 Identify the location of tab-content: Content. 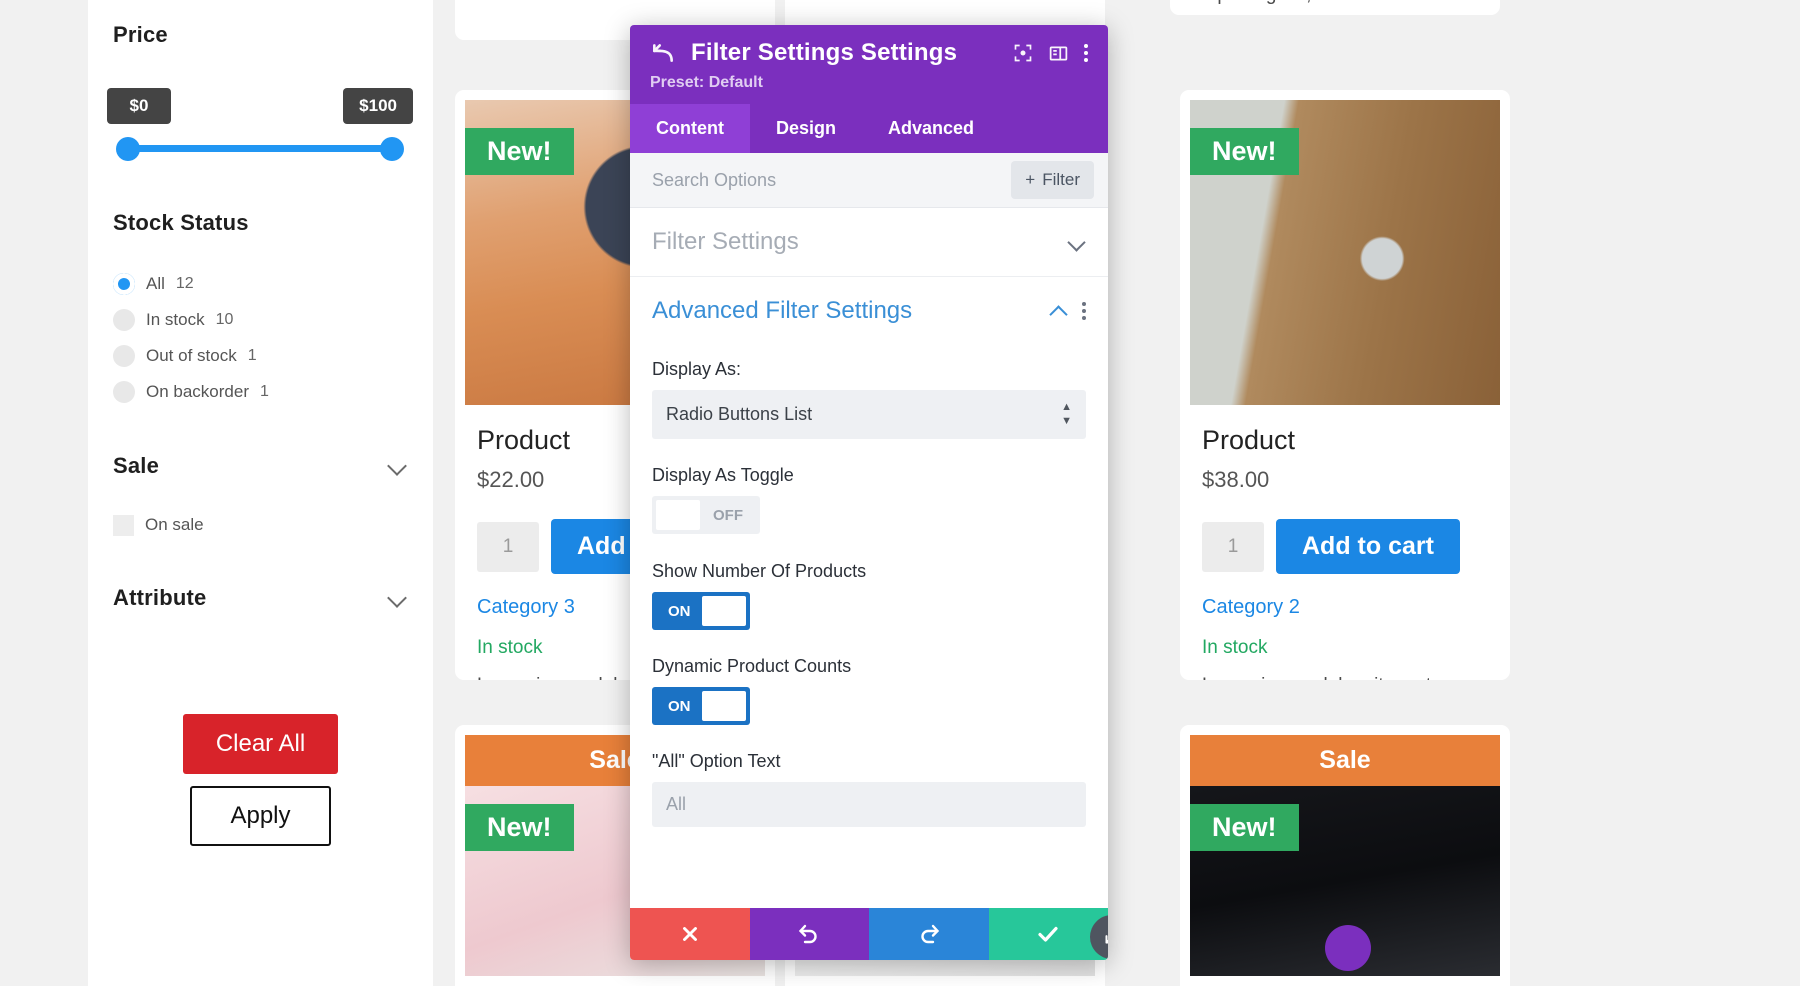
(690, 128).